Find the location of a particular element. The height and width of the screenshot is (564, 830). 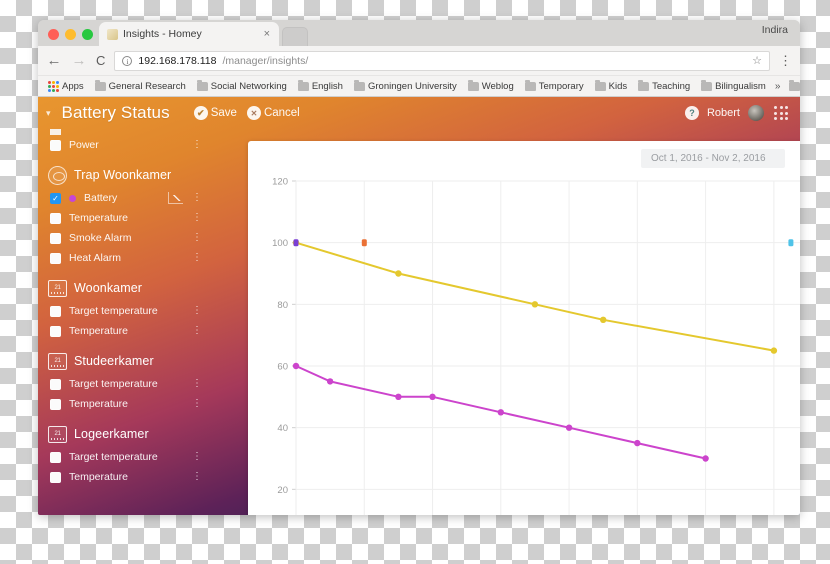

bookmark-item: General Research is located at coordinates (140, 86).